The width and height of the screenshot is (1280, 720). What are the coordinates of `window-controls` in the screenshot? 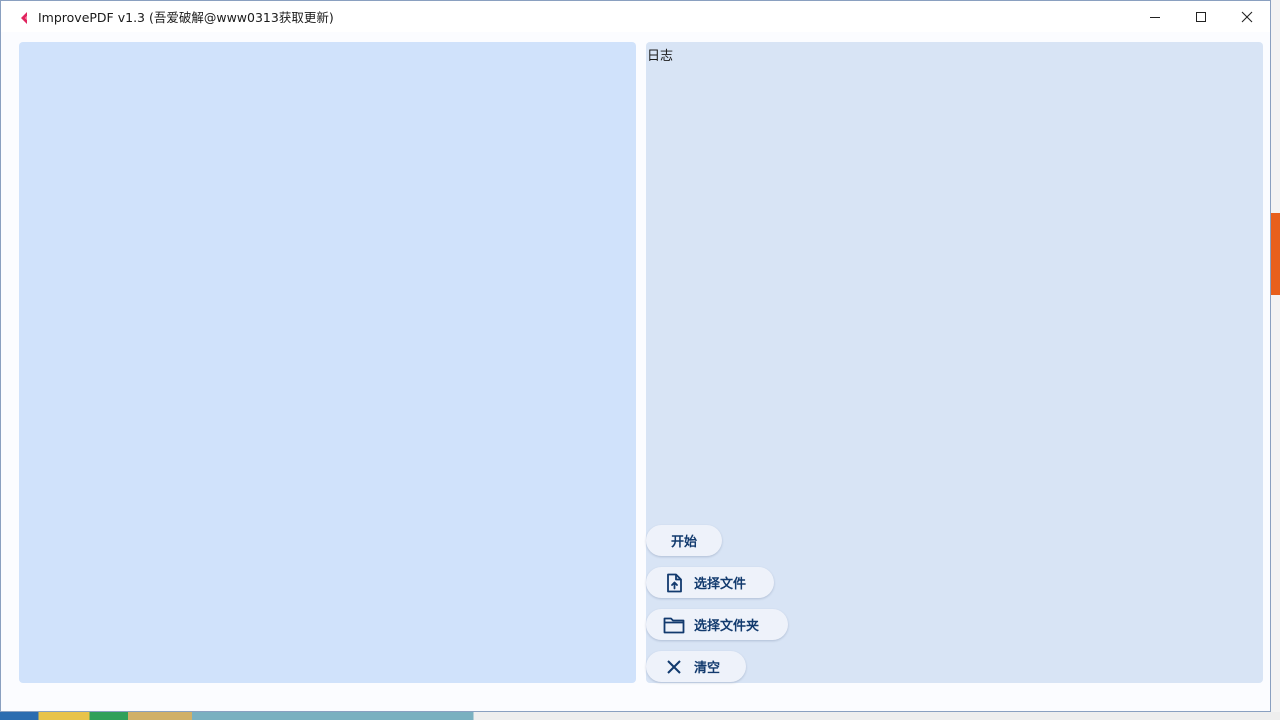 It's located at (1201, 16).